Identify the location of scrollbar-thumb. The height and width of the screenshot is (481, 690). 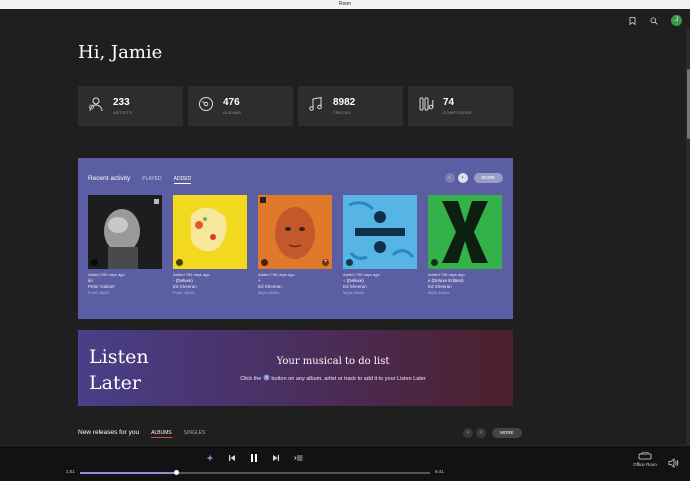
(688, 104).